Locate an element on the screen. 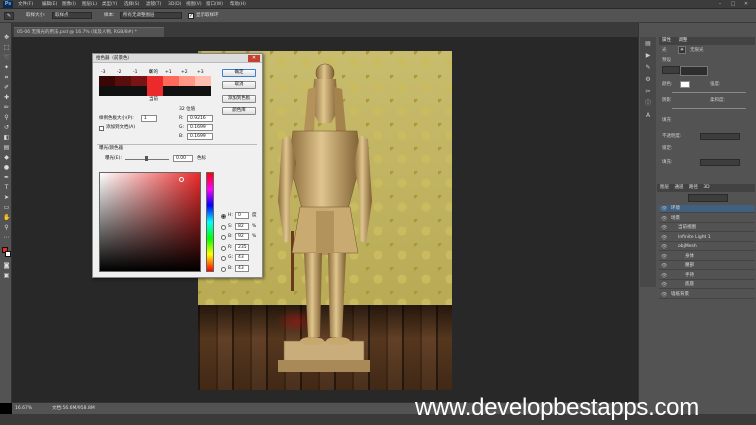 The image size is (756, 425). cancel-button: 取消 is located at coordinates (239, 85).